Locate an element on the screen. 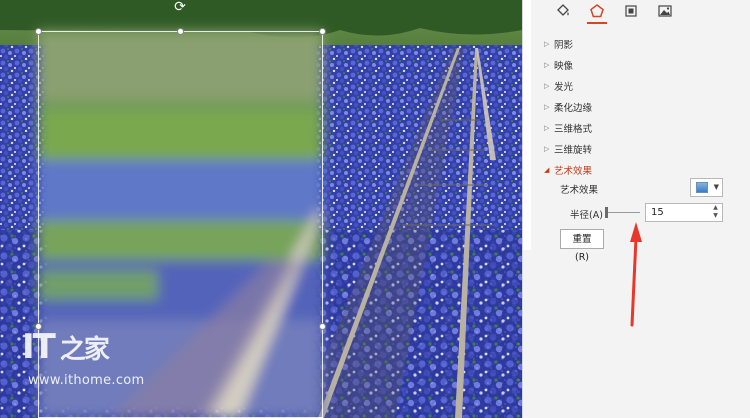  watermark-url: www.ithome.com is located at coordinates (86, 380).